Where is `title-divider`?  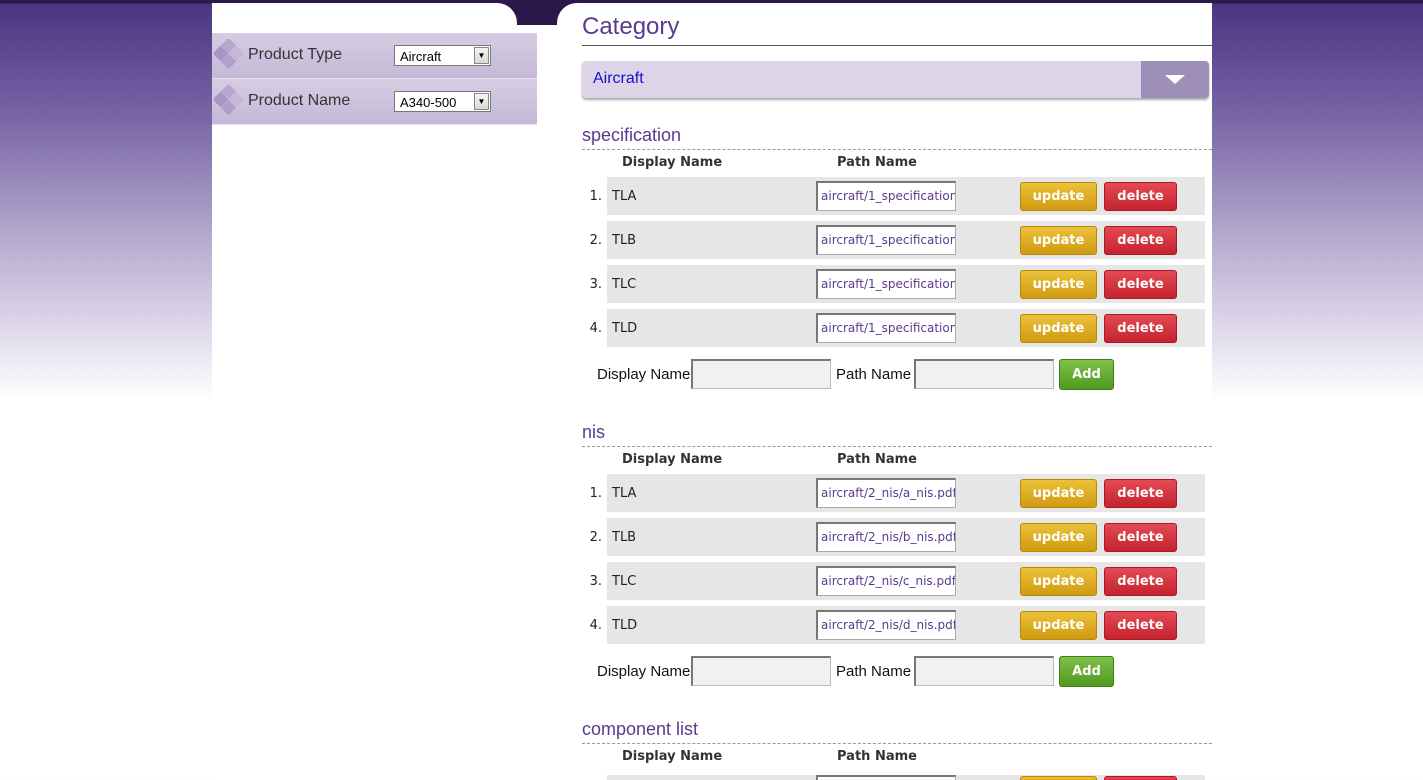 title-divider is located at coordinates (897, 45).